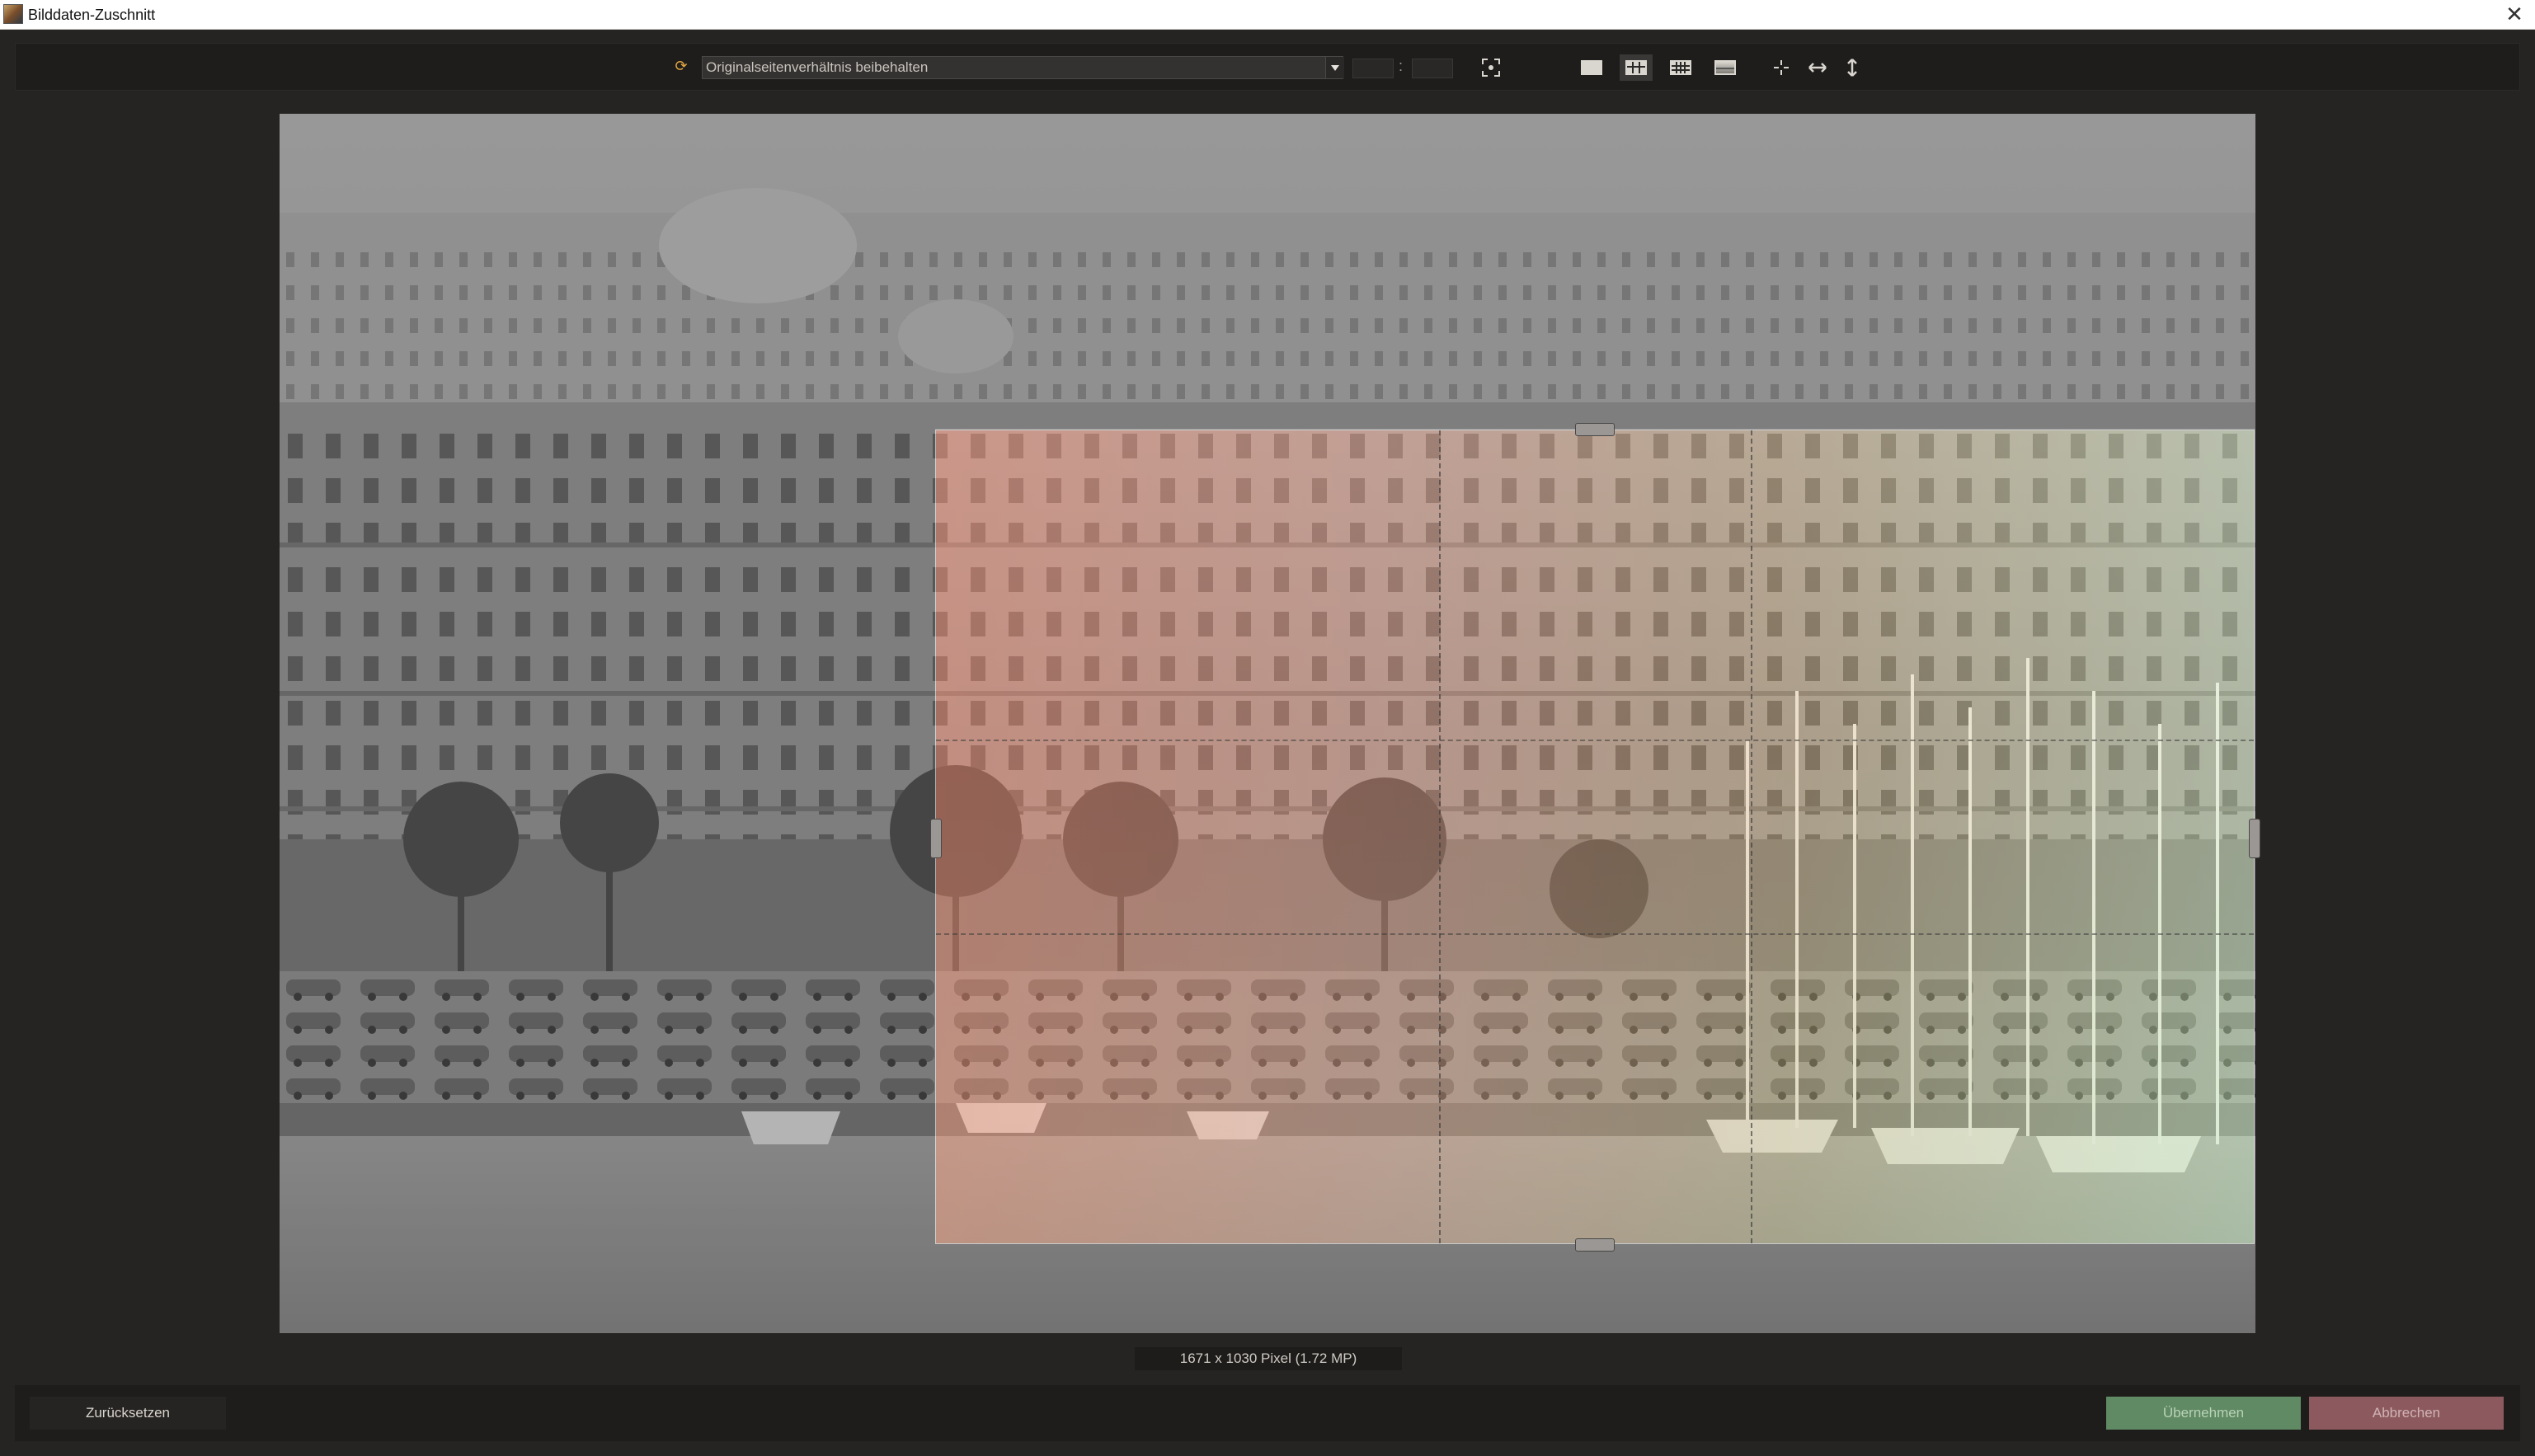 The width and height of the screenshot is (2535, 1456). What do you see at coordinates (936, 838) in the screenshot?
I see `crop-handle-left` at bounding box center [936, 838].